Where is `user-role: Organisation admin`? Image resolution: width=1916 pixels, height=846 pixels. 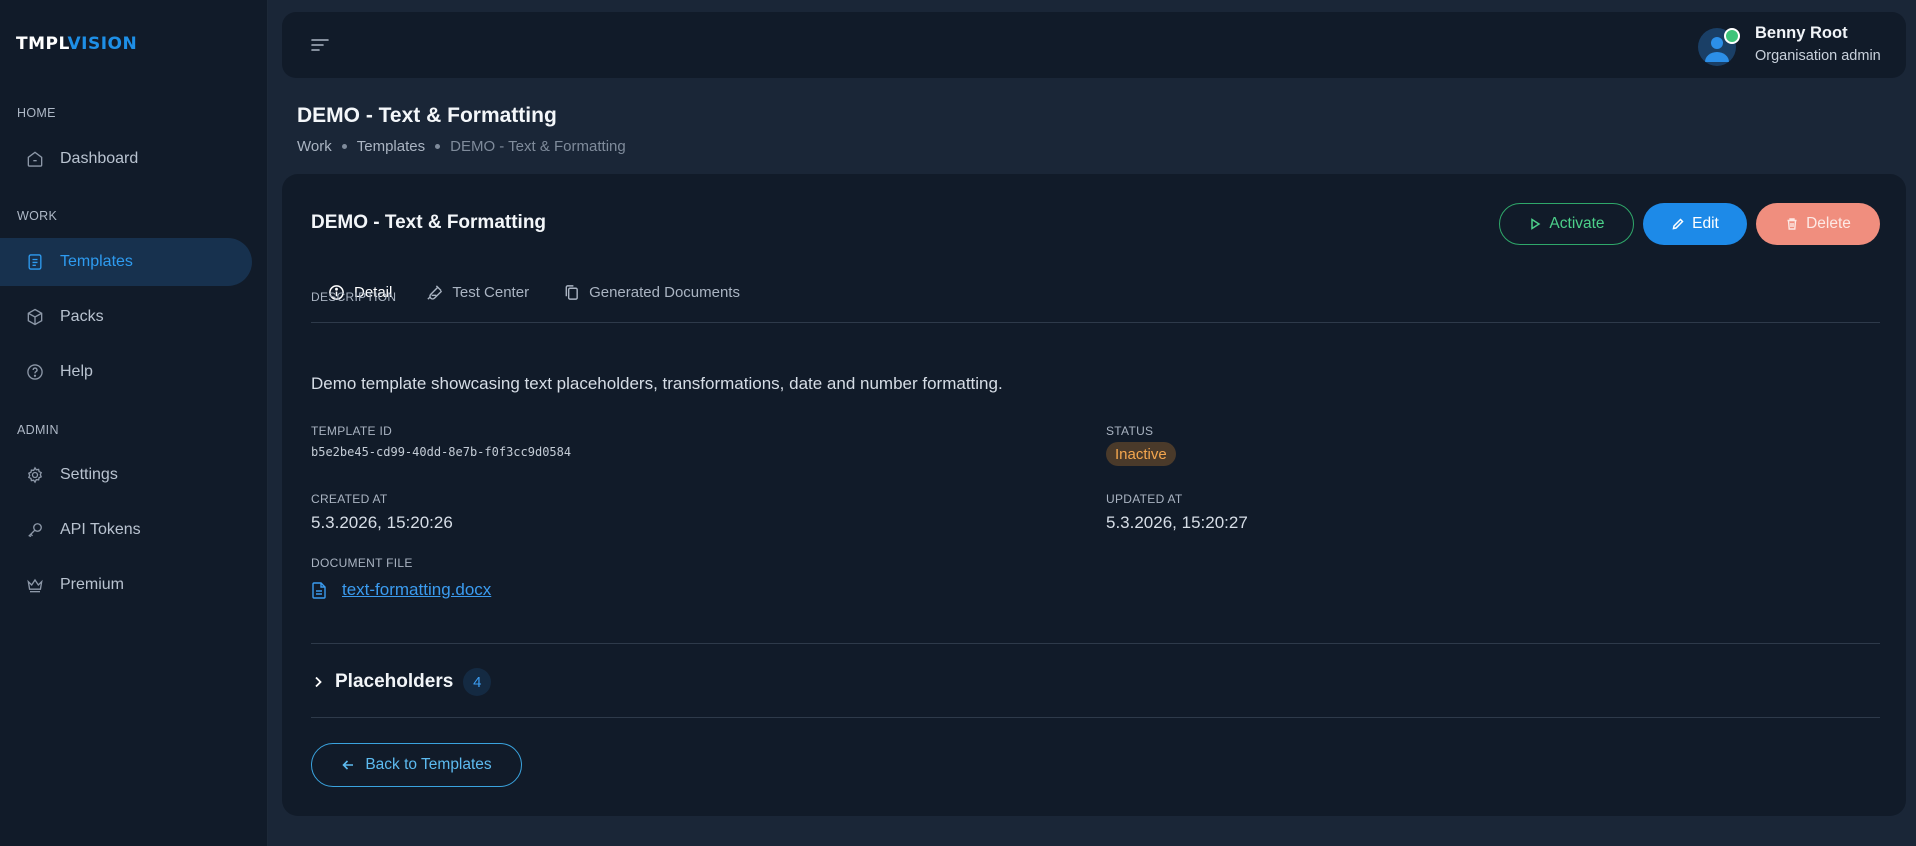 user-role: Organisation admin is located at coordinates (1818, 56).